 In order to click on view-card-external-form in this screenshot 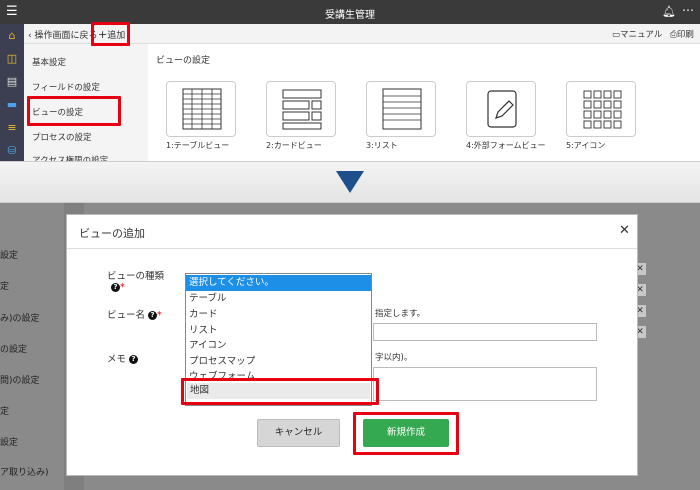, I will do `click(501, 109)`.